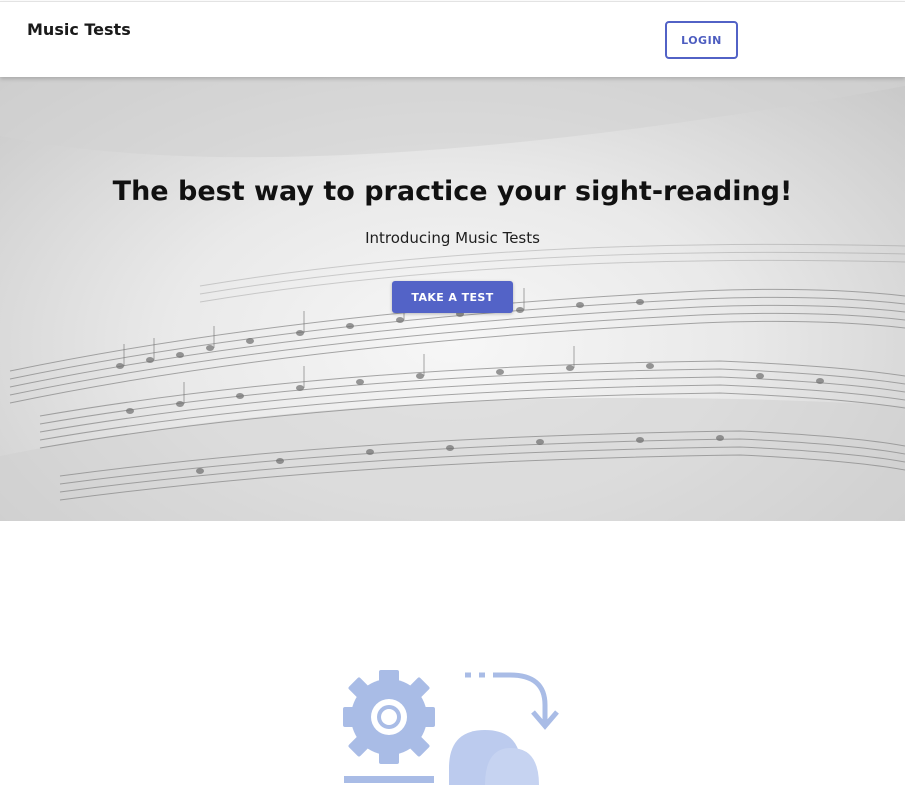 Image resolution: width=905 pixels, height=785 pixels. I want to click on gear-icon, so click(389, 717).